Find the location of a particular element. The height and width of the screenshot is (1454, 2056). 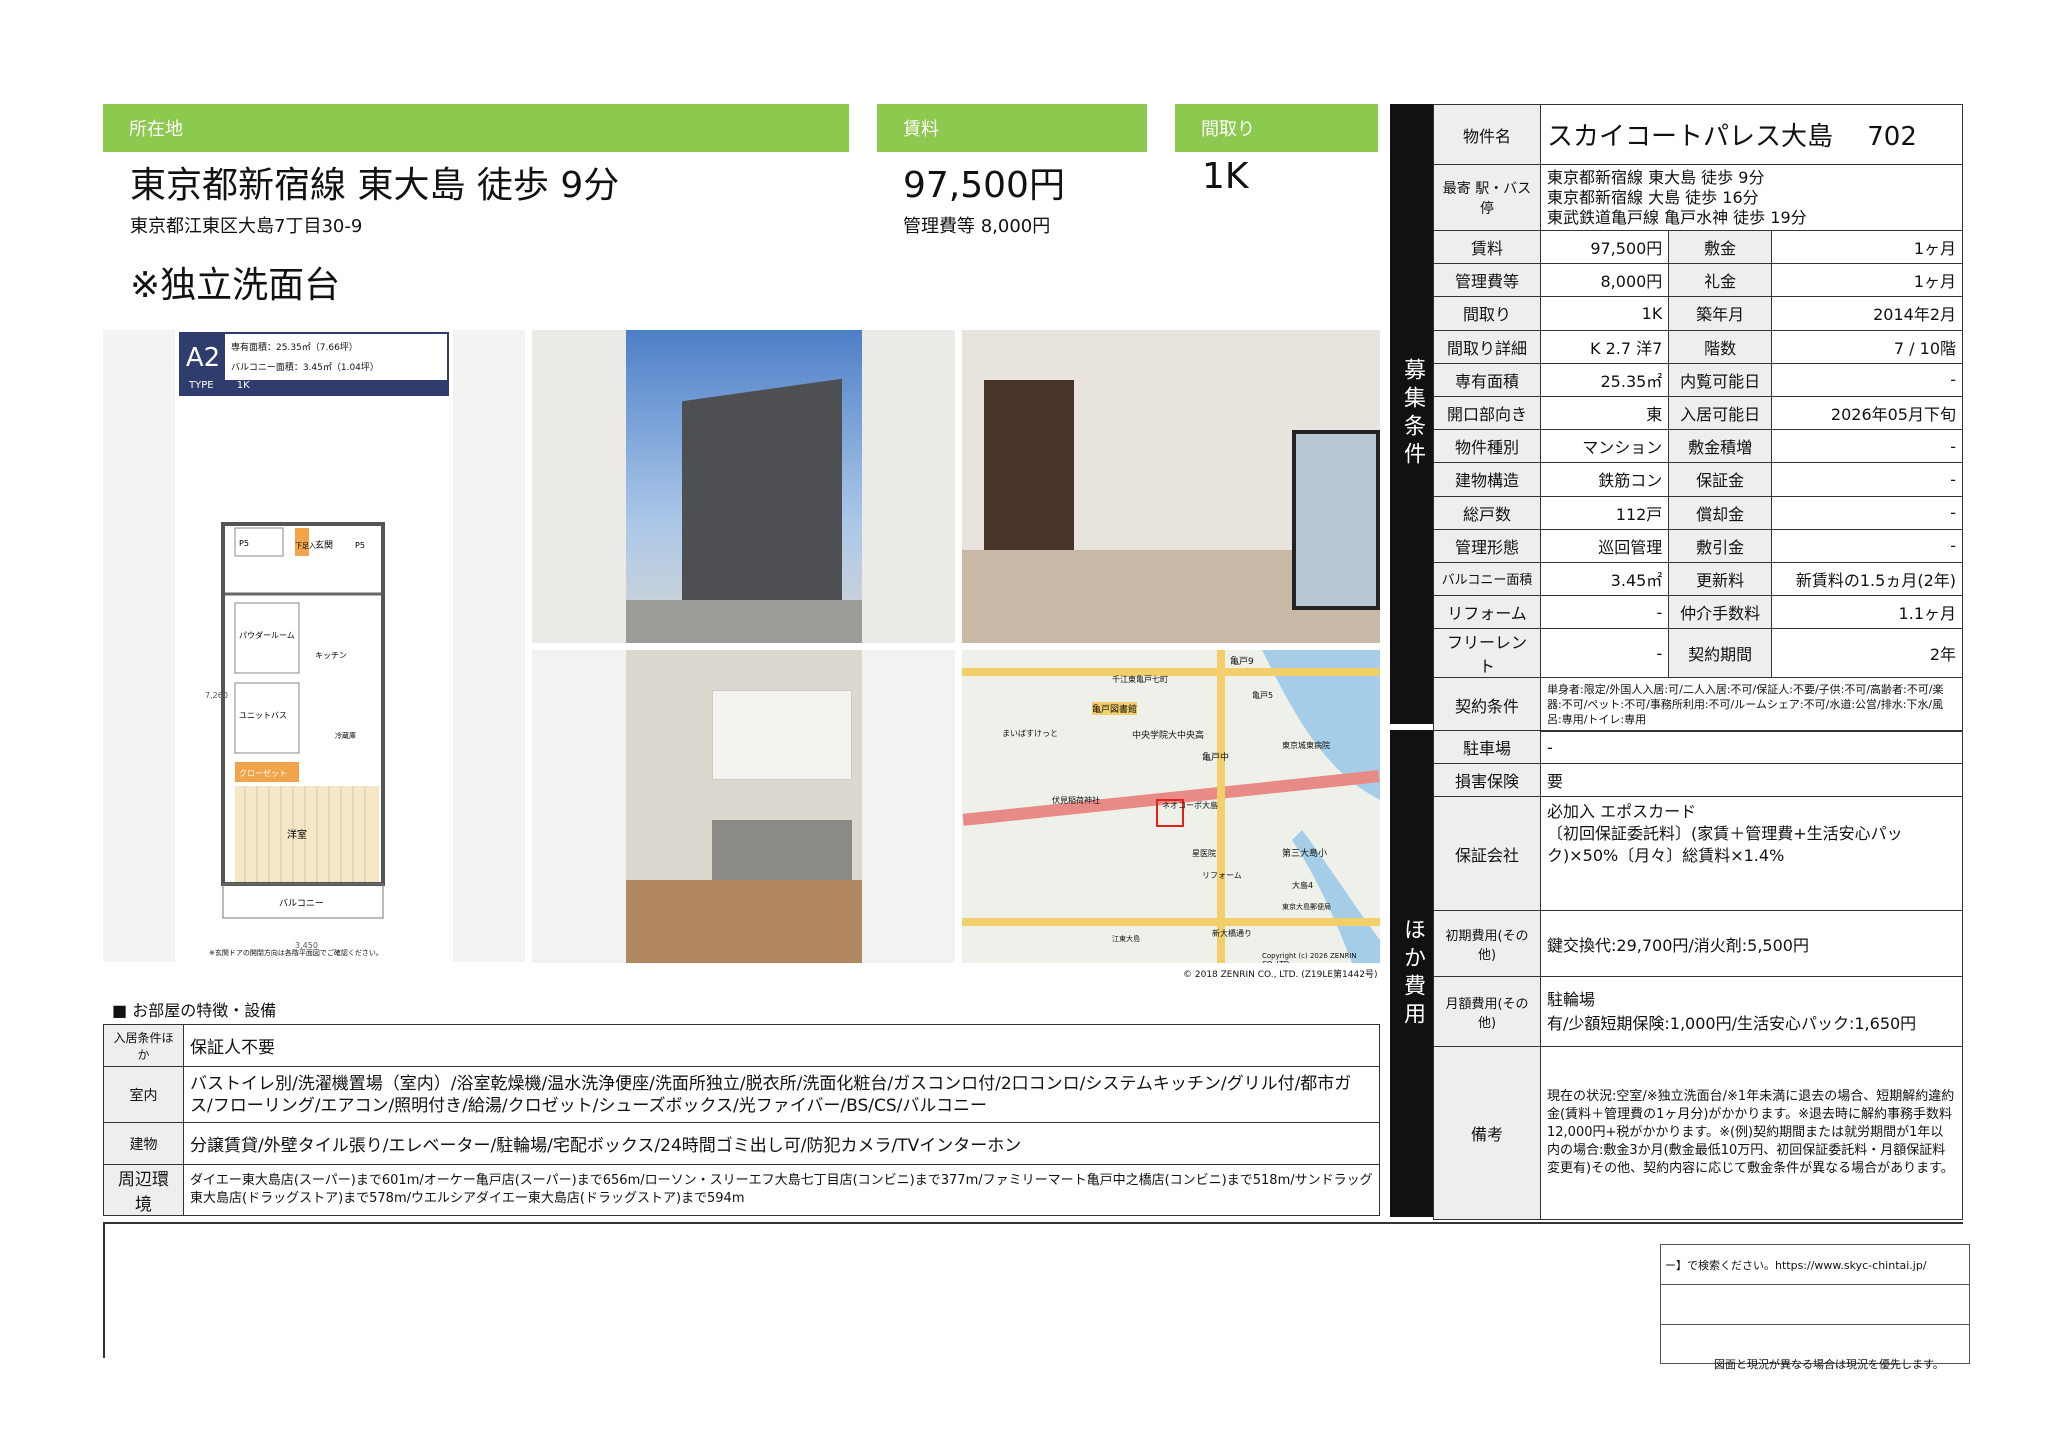

table-row: 管理形態 巡回管理 敷引金 - is located at coordinates (1698, 545).